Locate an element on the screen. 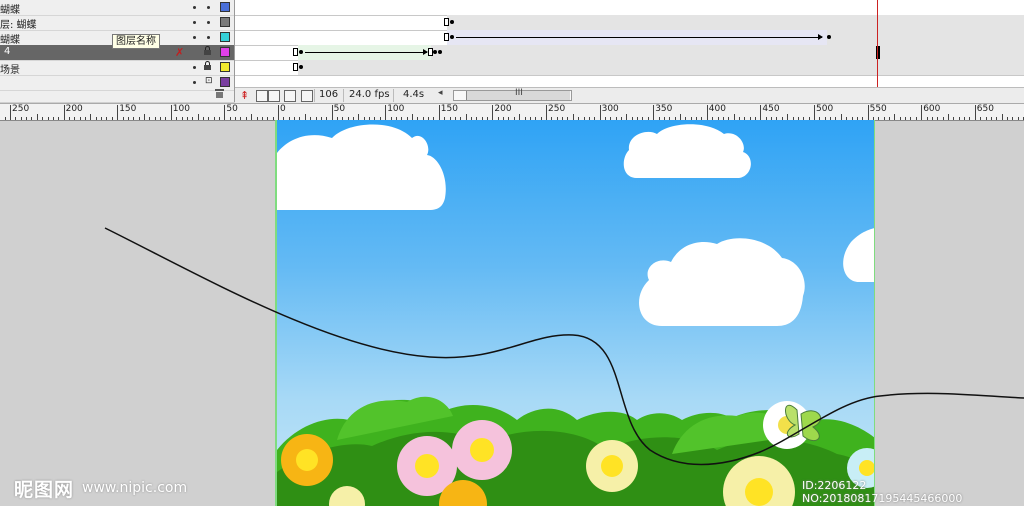 This screenshot has height=506, width=1024. onion-skin-icon is located at coordinates (262, 96).